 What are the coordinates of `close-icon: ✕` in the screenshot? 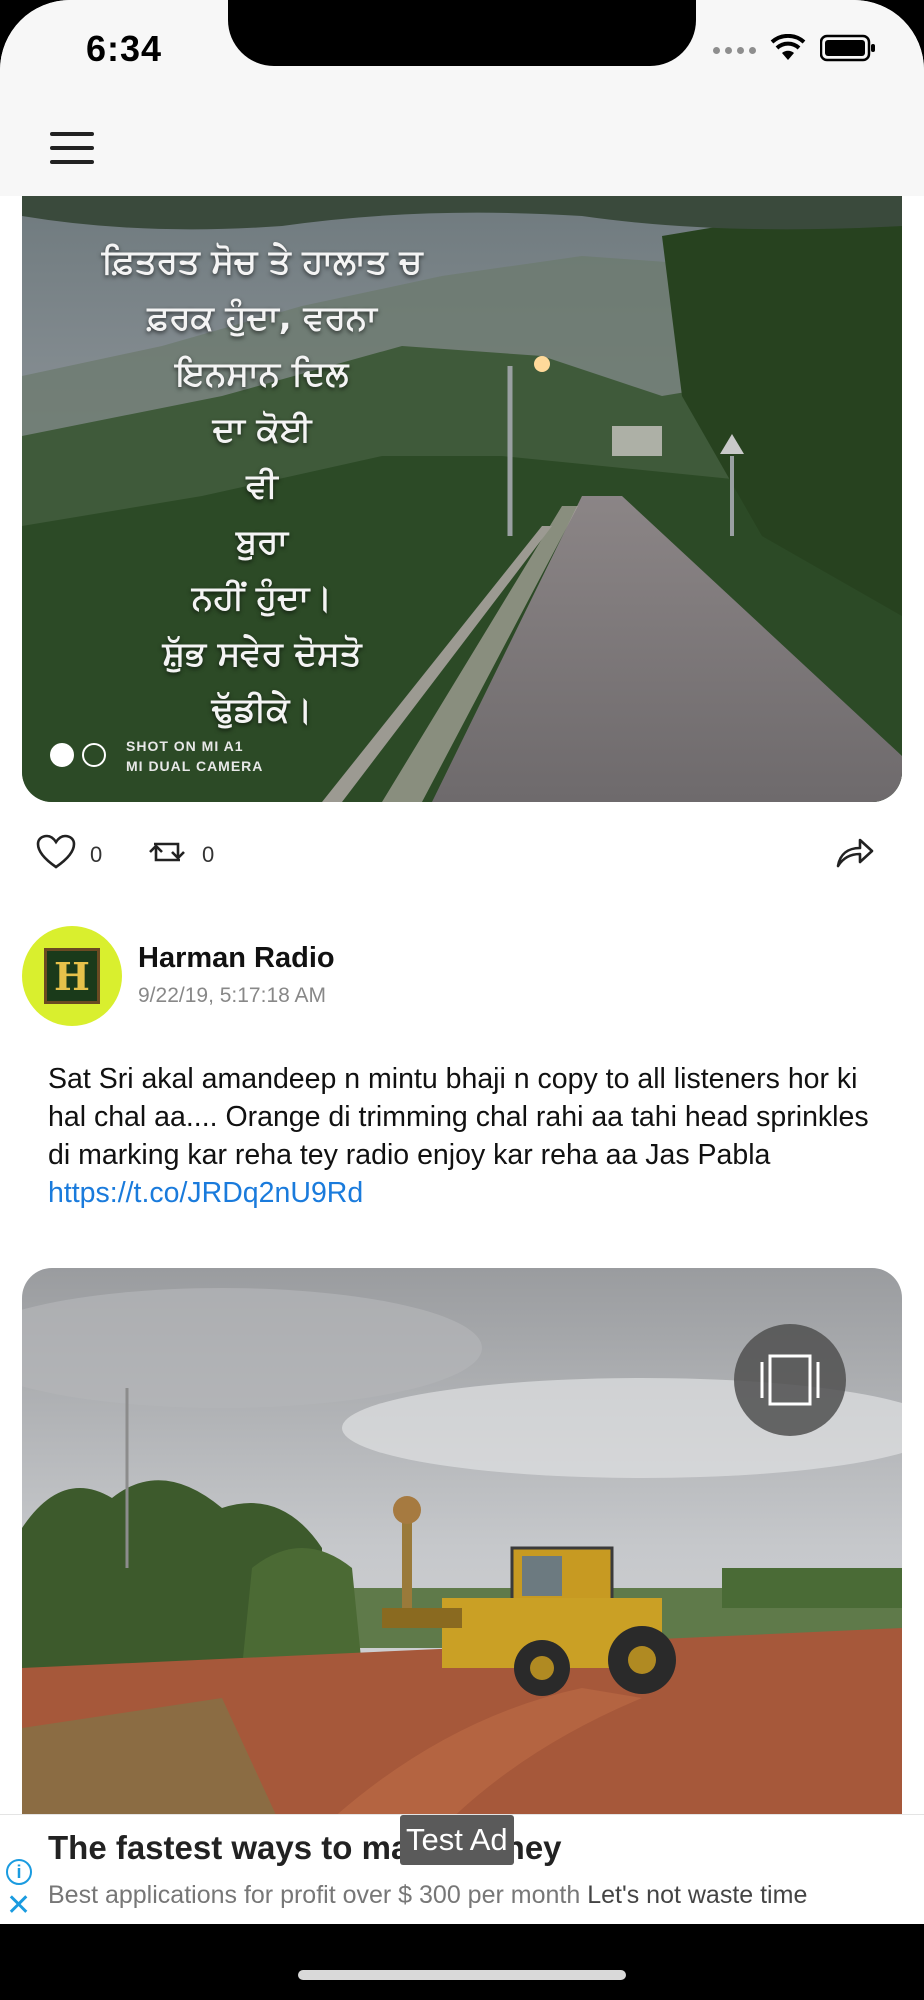 It's located at (18, 1906).